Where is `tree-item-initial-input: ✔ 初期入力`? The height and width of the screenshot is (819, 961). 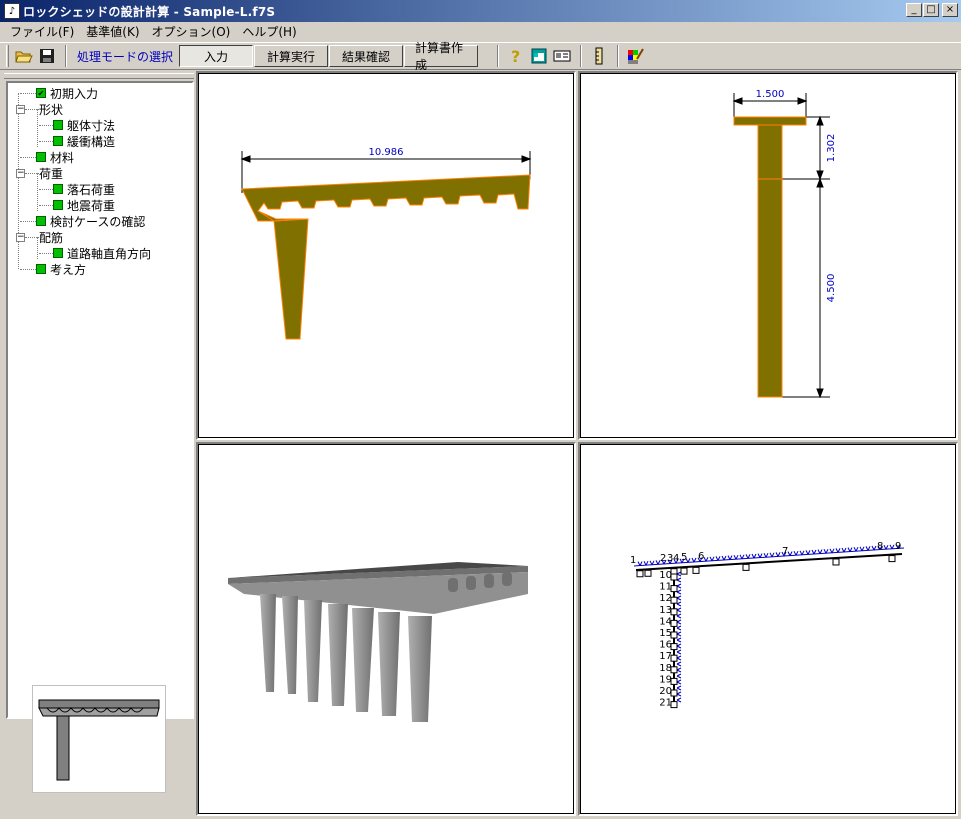
tree-item-initial-input: ✔ 初期入力 is located at coordinates (101, 93).